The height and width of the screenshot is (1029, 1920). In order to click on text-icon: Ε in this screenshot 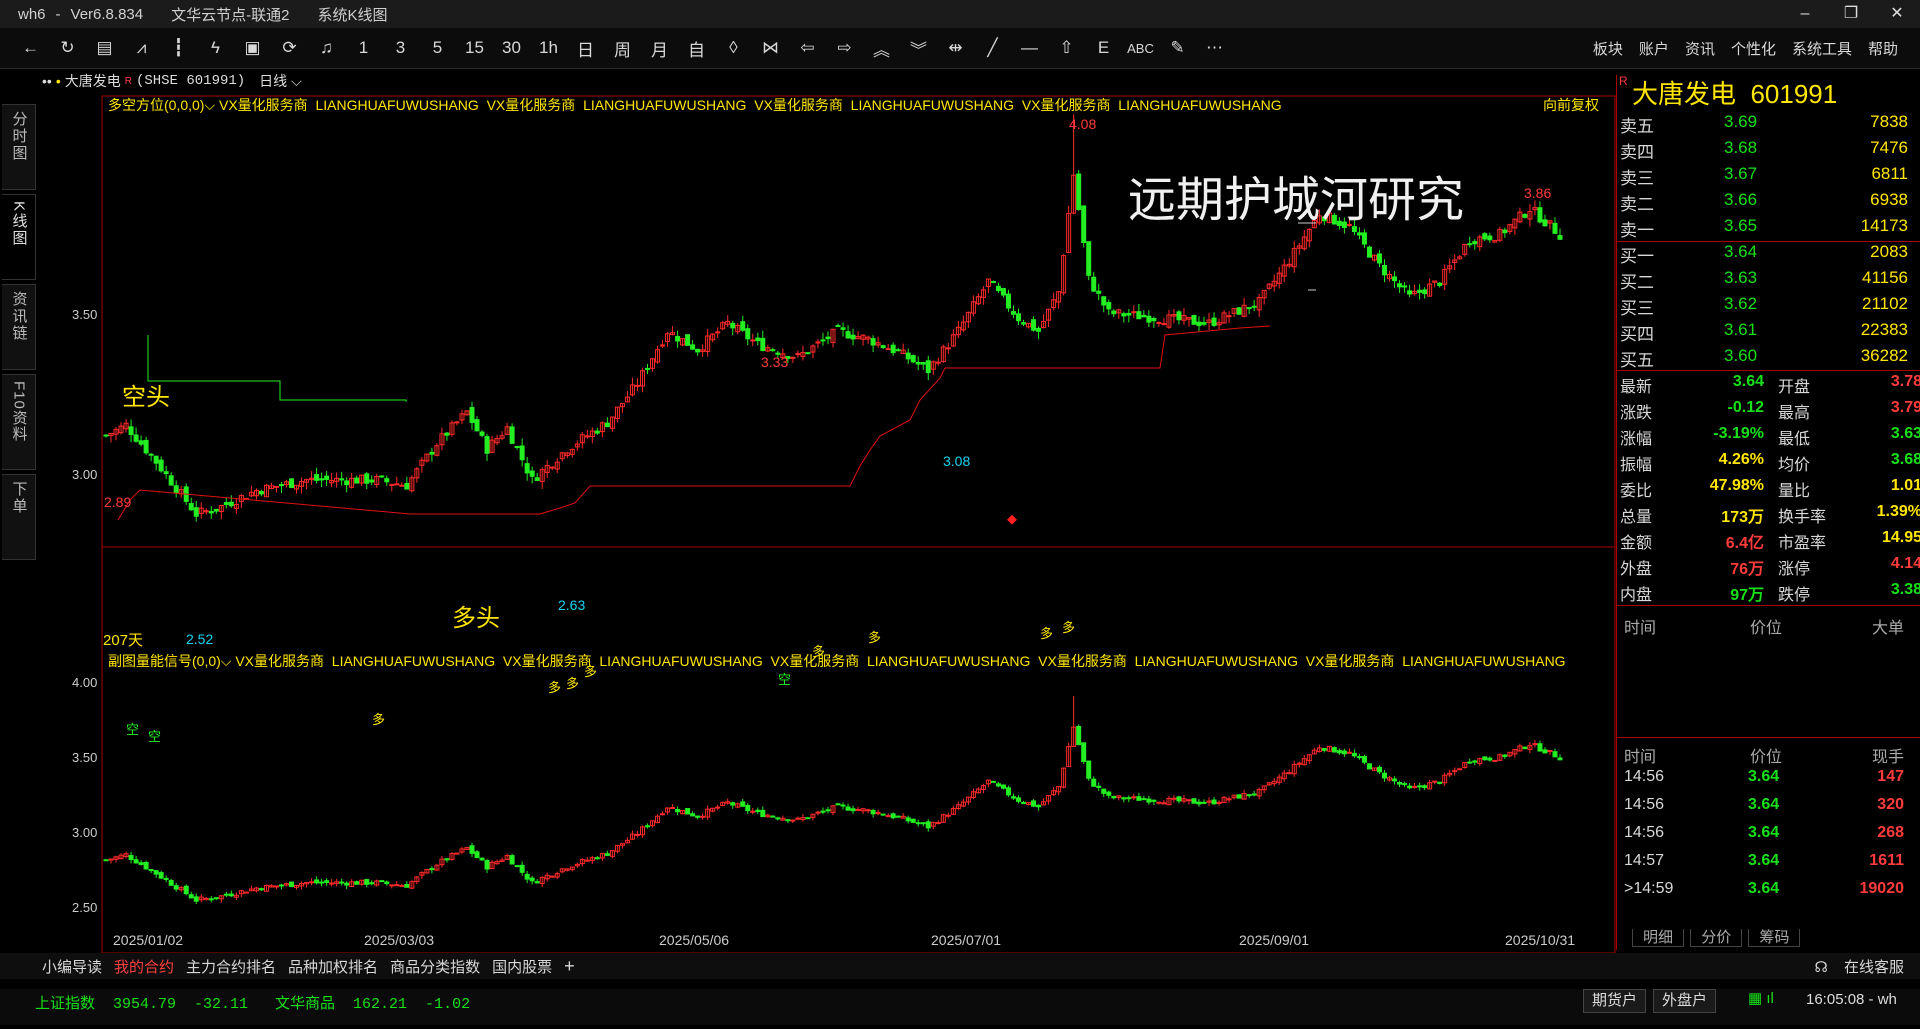, I will do `click(1103, 48)`.